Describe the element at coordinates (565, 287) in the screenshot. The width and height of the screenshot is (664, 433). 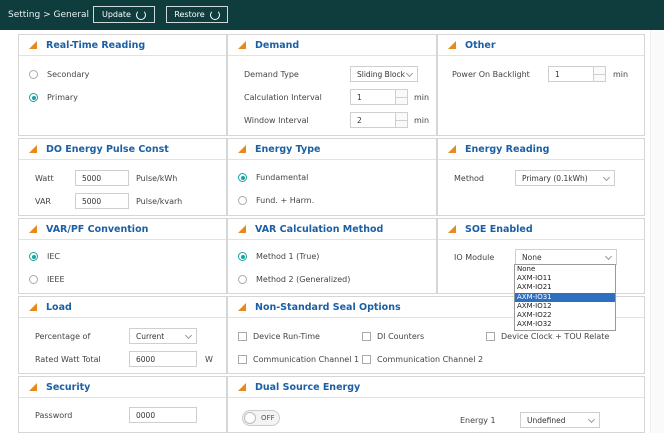
I see `io-option-axm-io21: AXM-IO21` at that location.